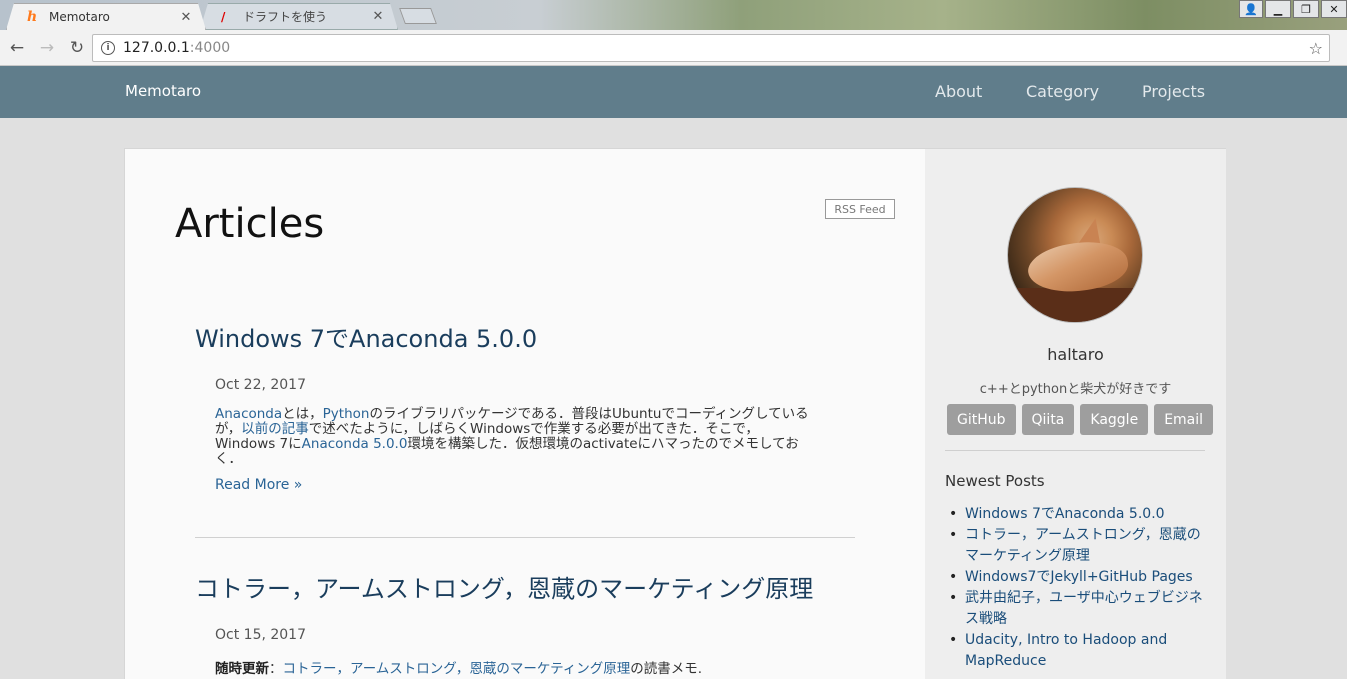  Describe the element at coordinates (995, 481) in the screenshot. I see `newest-posts-heading: Newest Posts` at that location.